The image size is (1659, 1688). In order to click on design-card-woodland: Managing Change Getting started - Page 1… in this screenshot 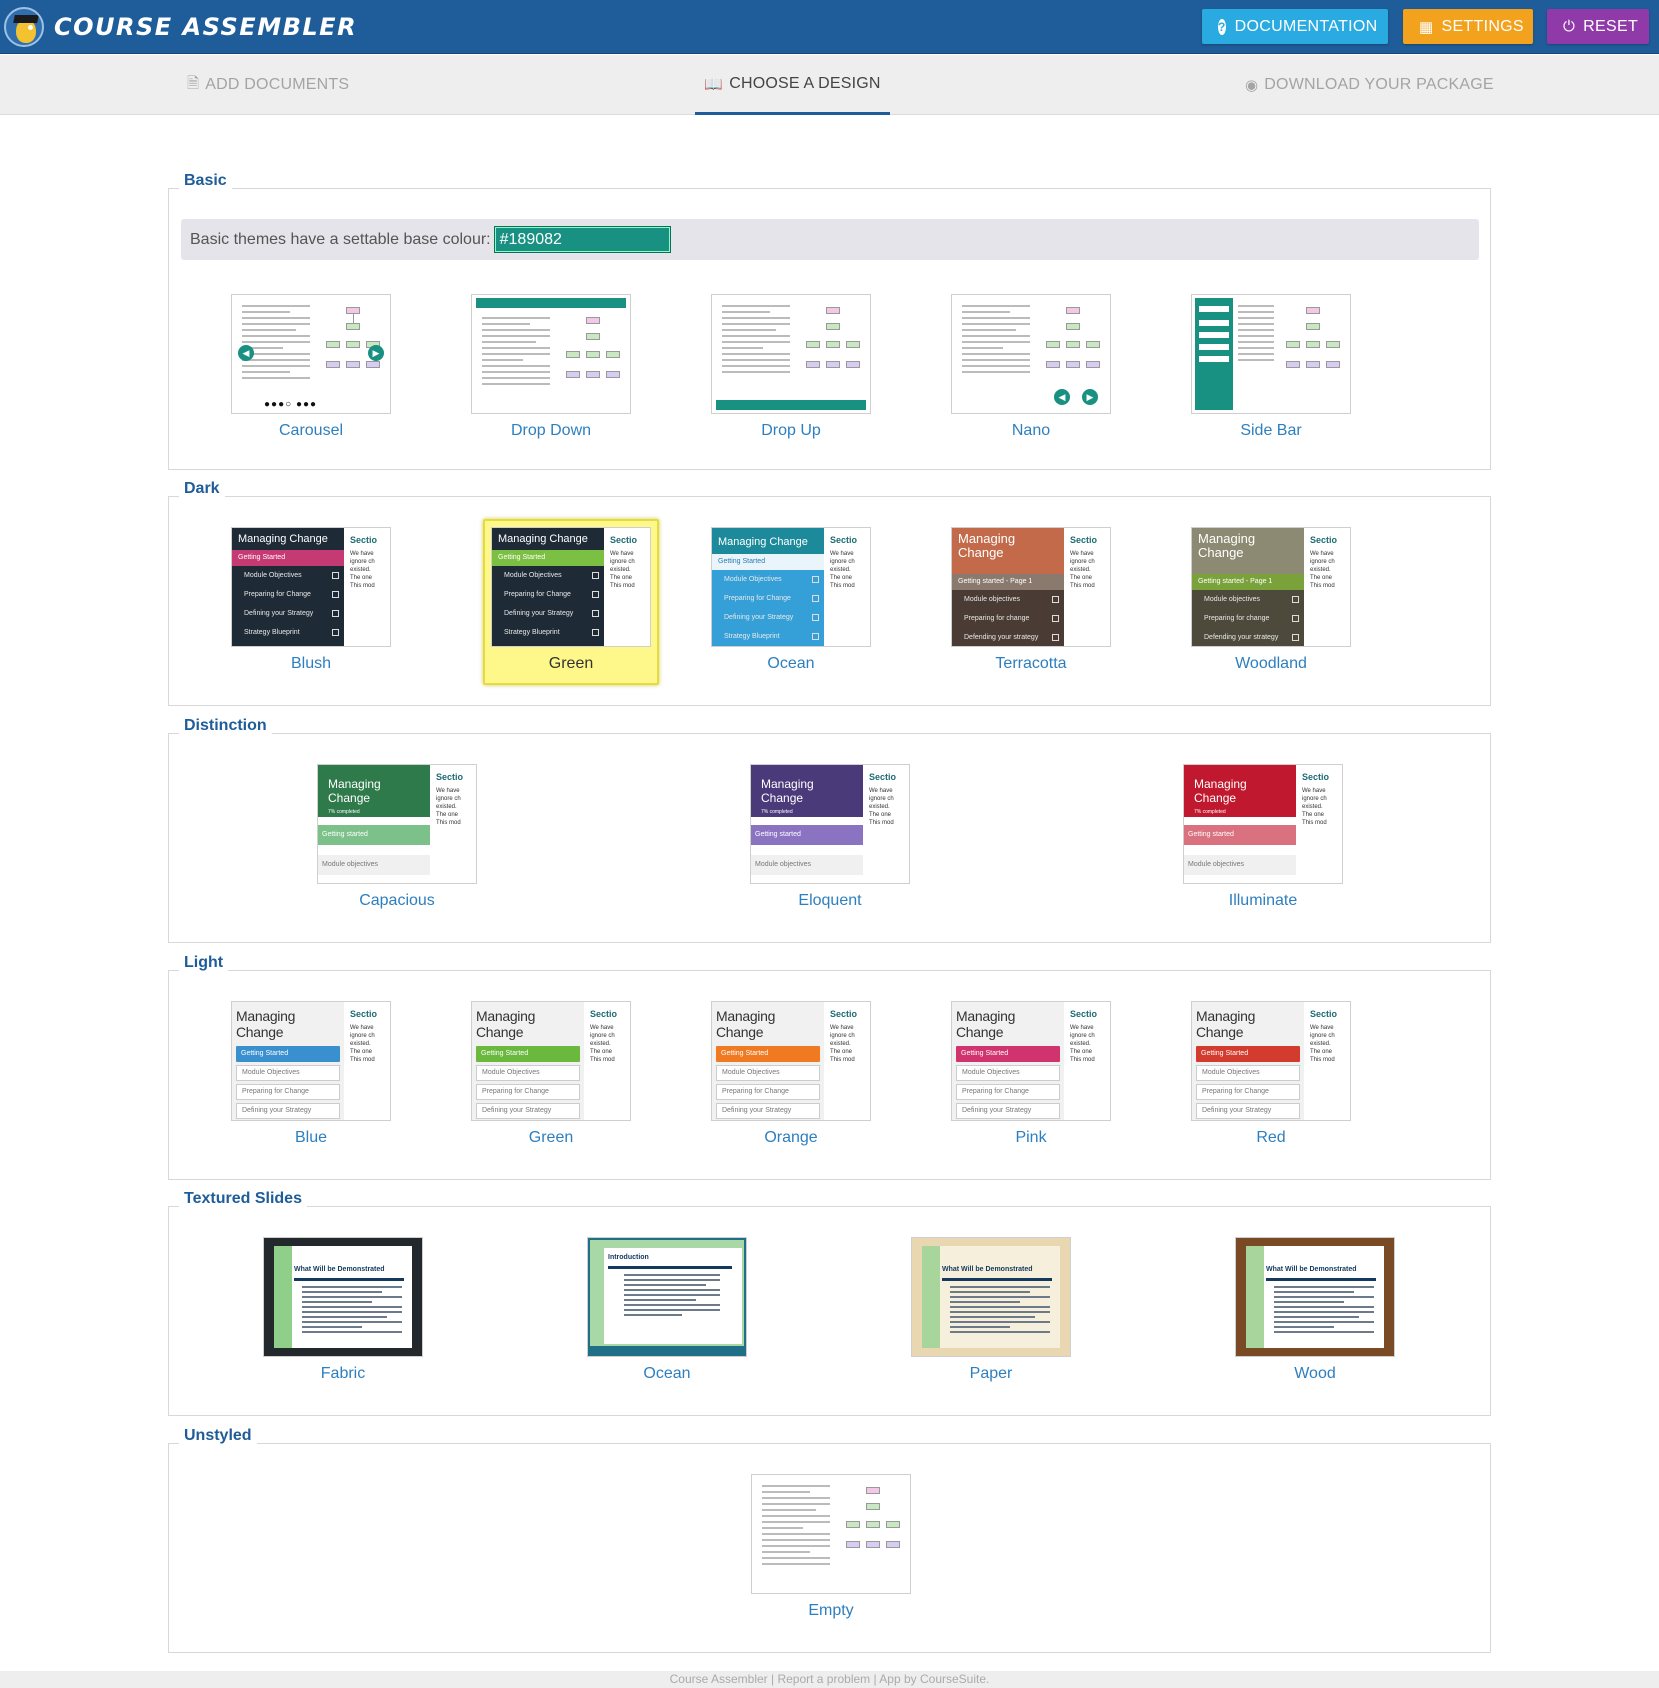, I will do `click(1271, 609)`.